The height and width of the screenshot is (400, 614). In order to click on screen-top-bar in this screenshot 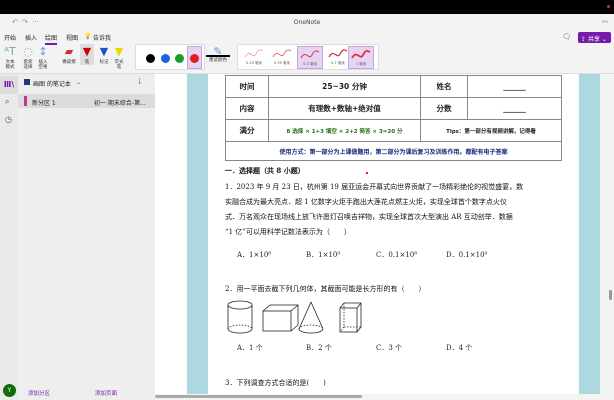, I will do `click(307, 7)`.